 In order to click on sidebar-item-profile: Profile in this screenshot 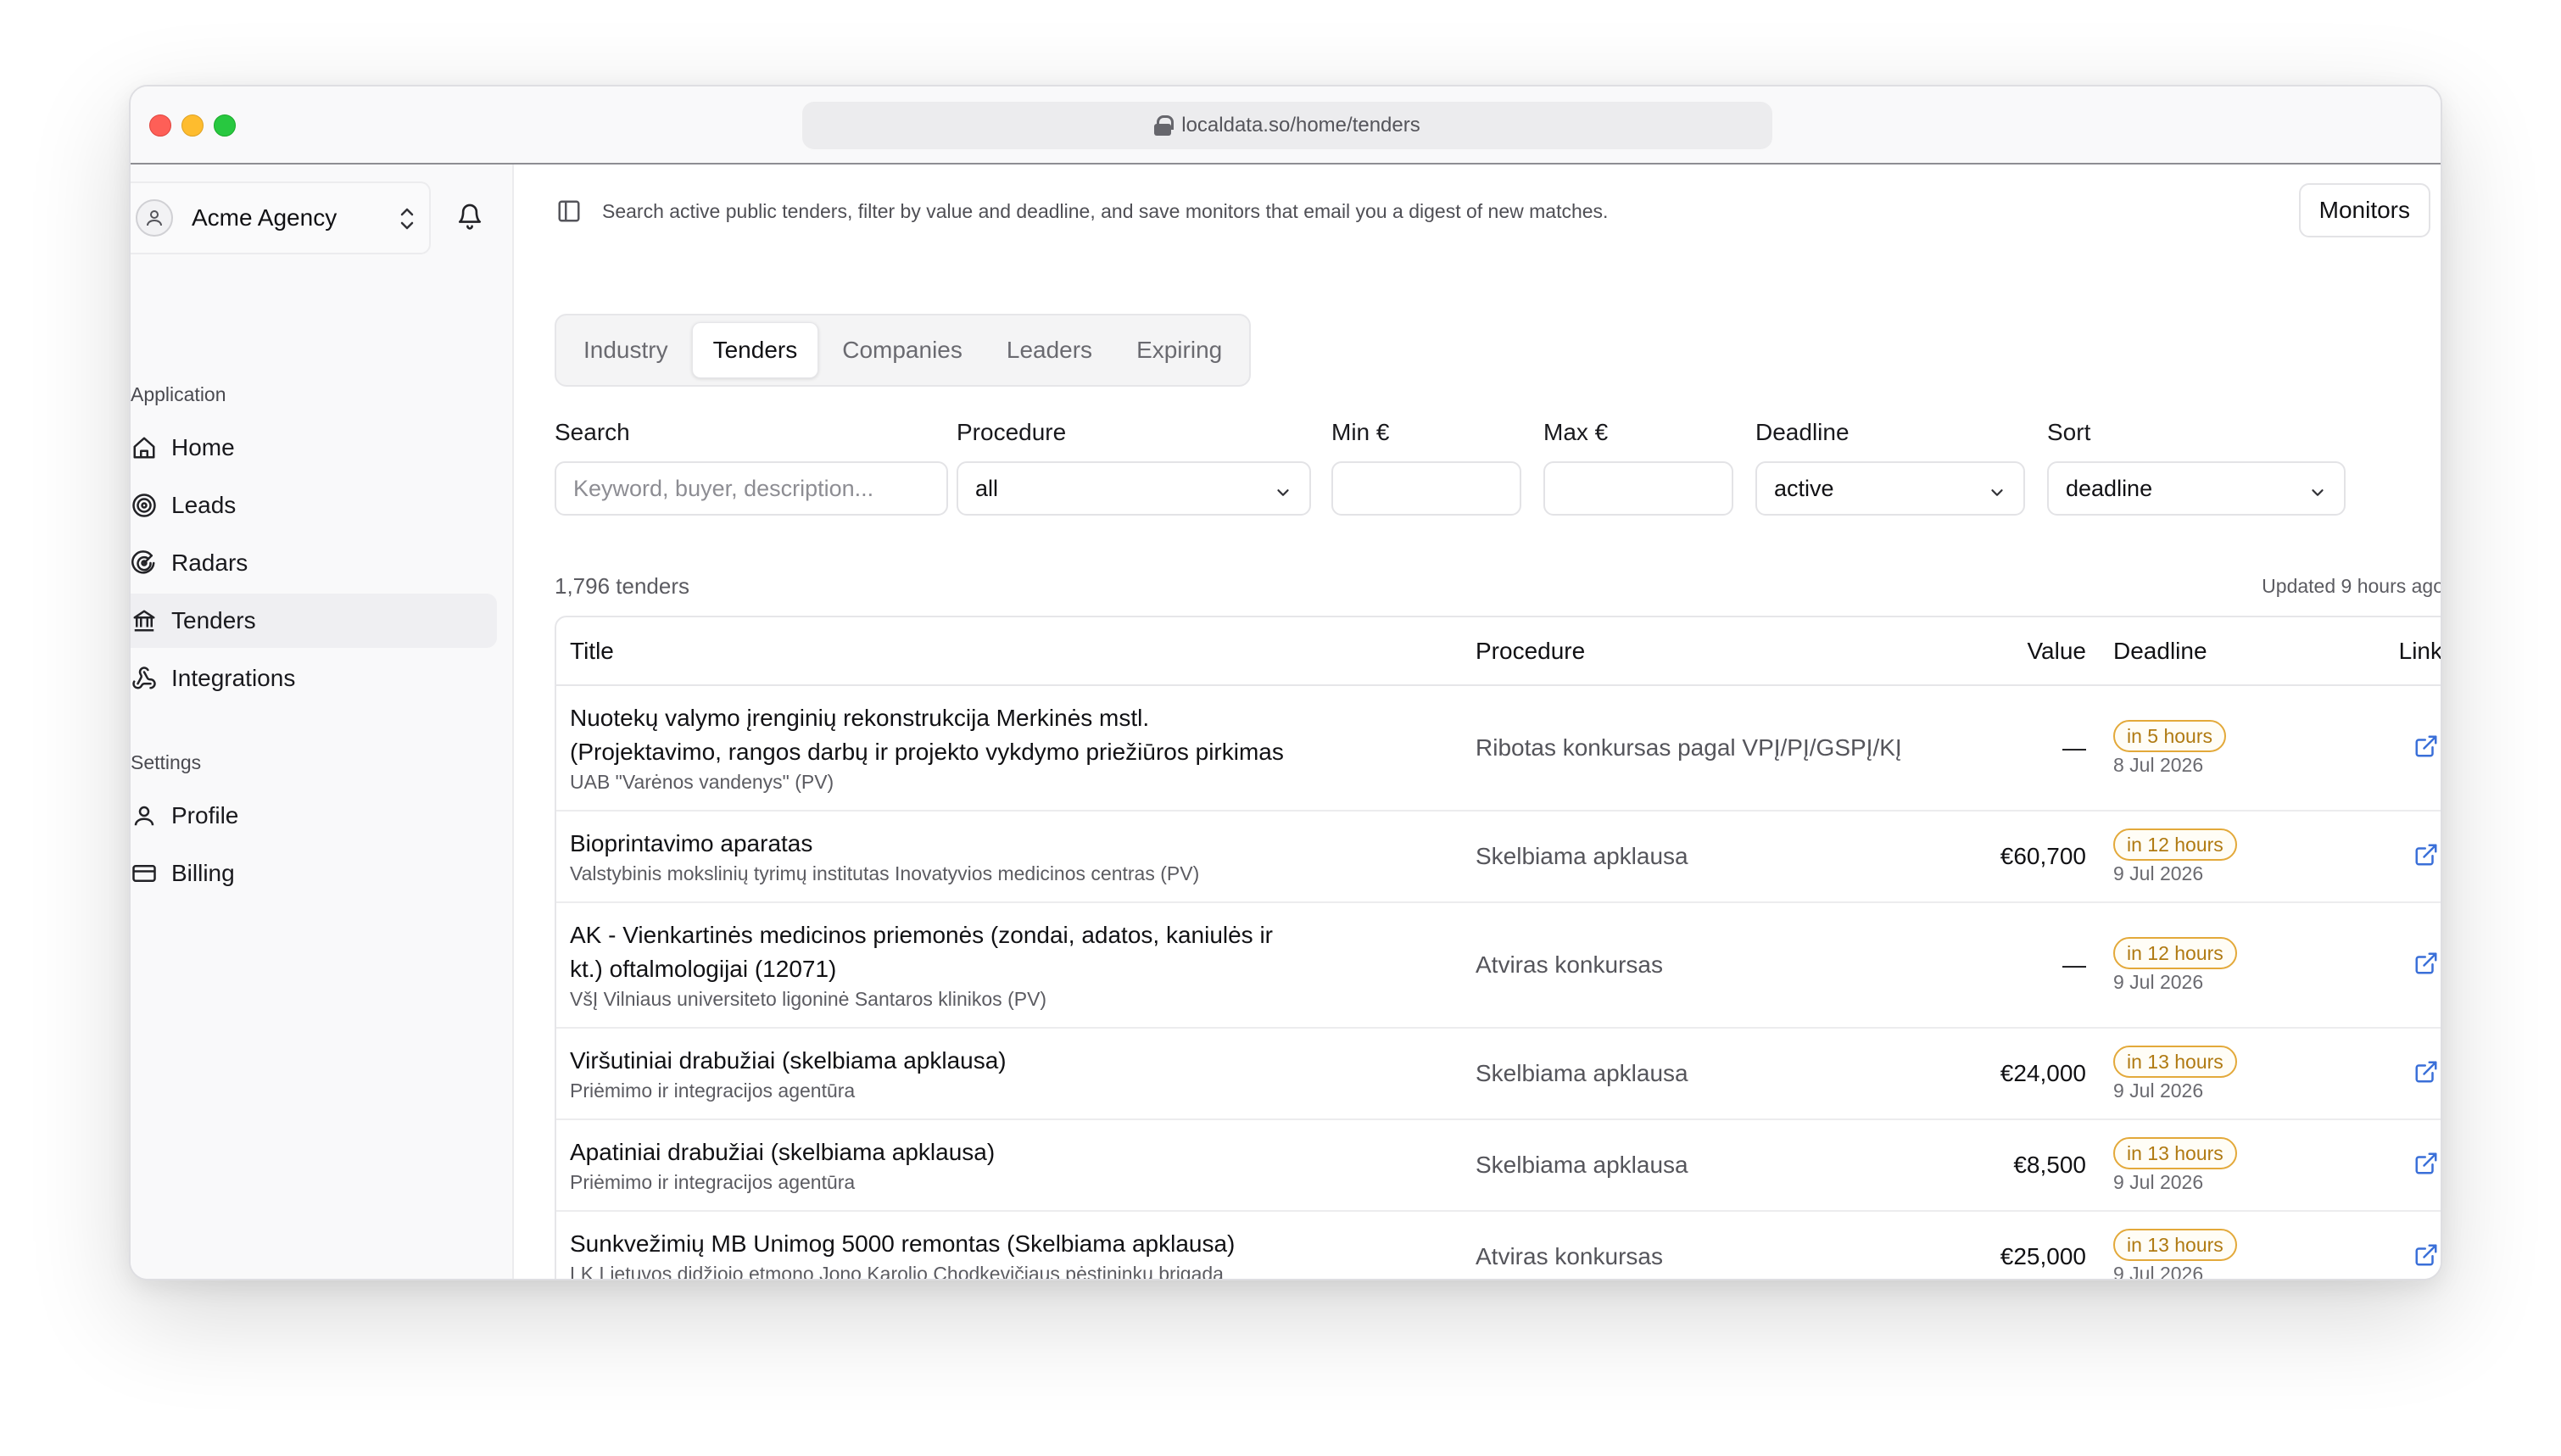, I will do `click(314, 816)`.